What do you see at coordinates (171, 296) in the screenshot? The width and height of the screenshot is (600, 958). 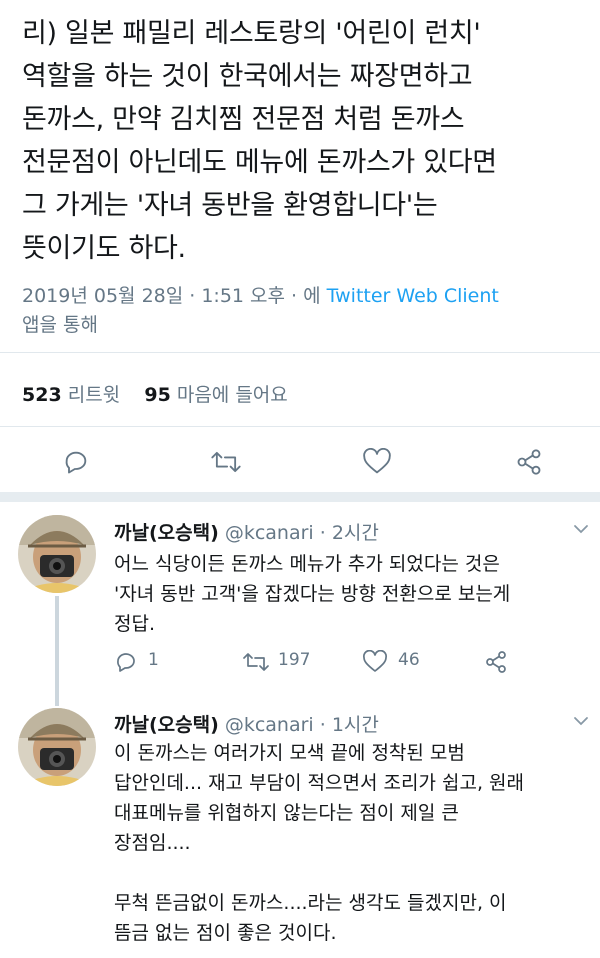 I see `tweet-timestamp: 2019년 05월 28일 · 1:51 오후 · 에` at bounding box center [171, 296].